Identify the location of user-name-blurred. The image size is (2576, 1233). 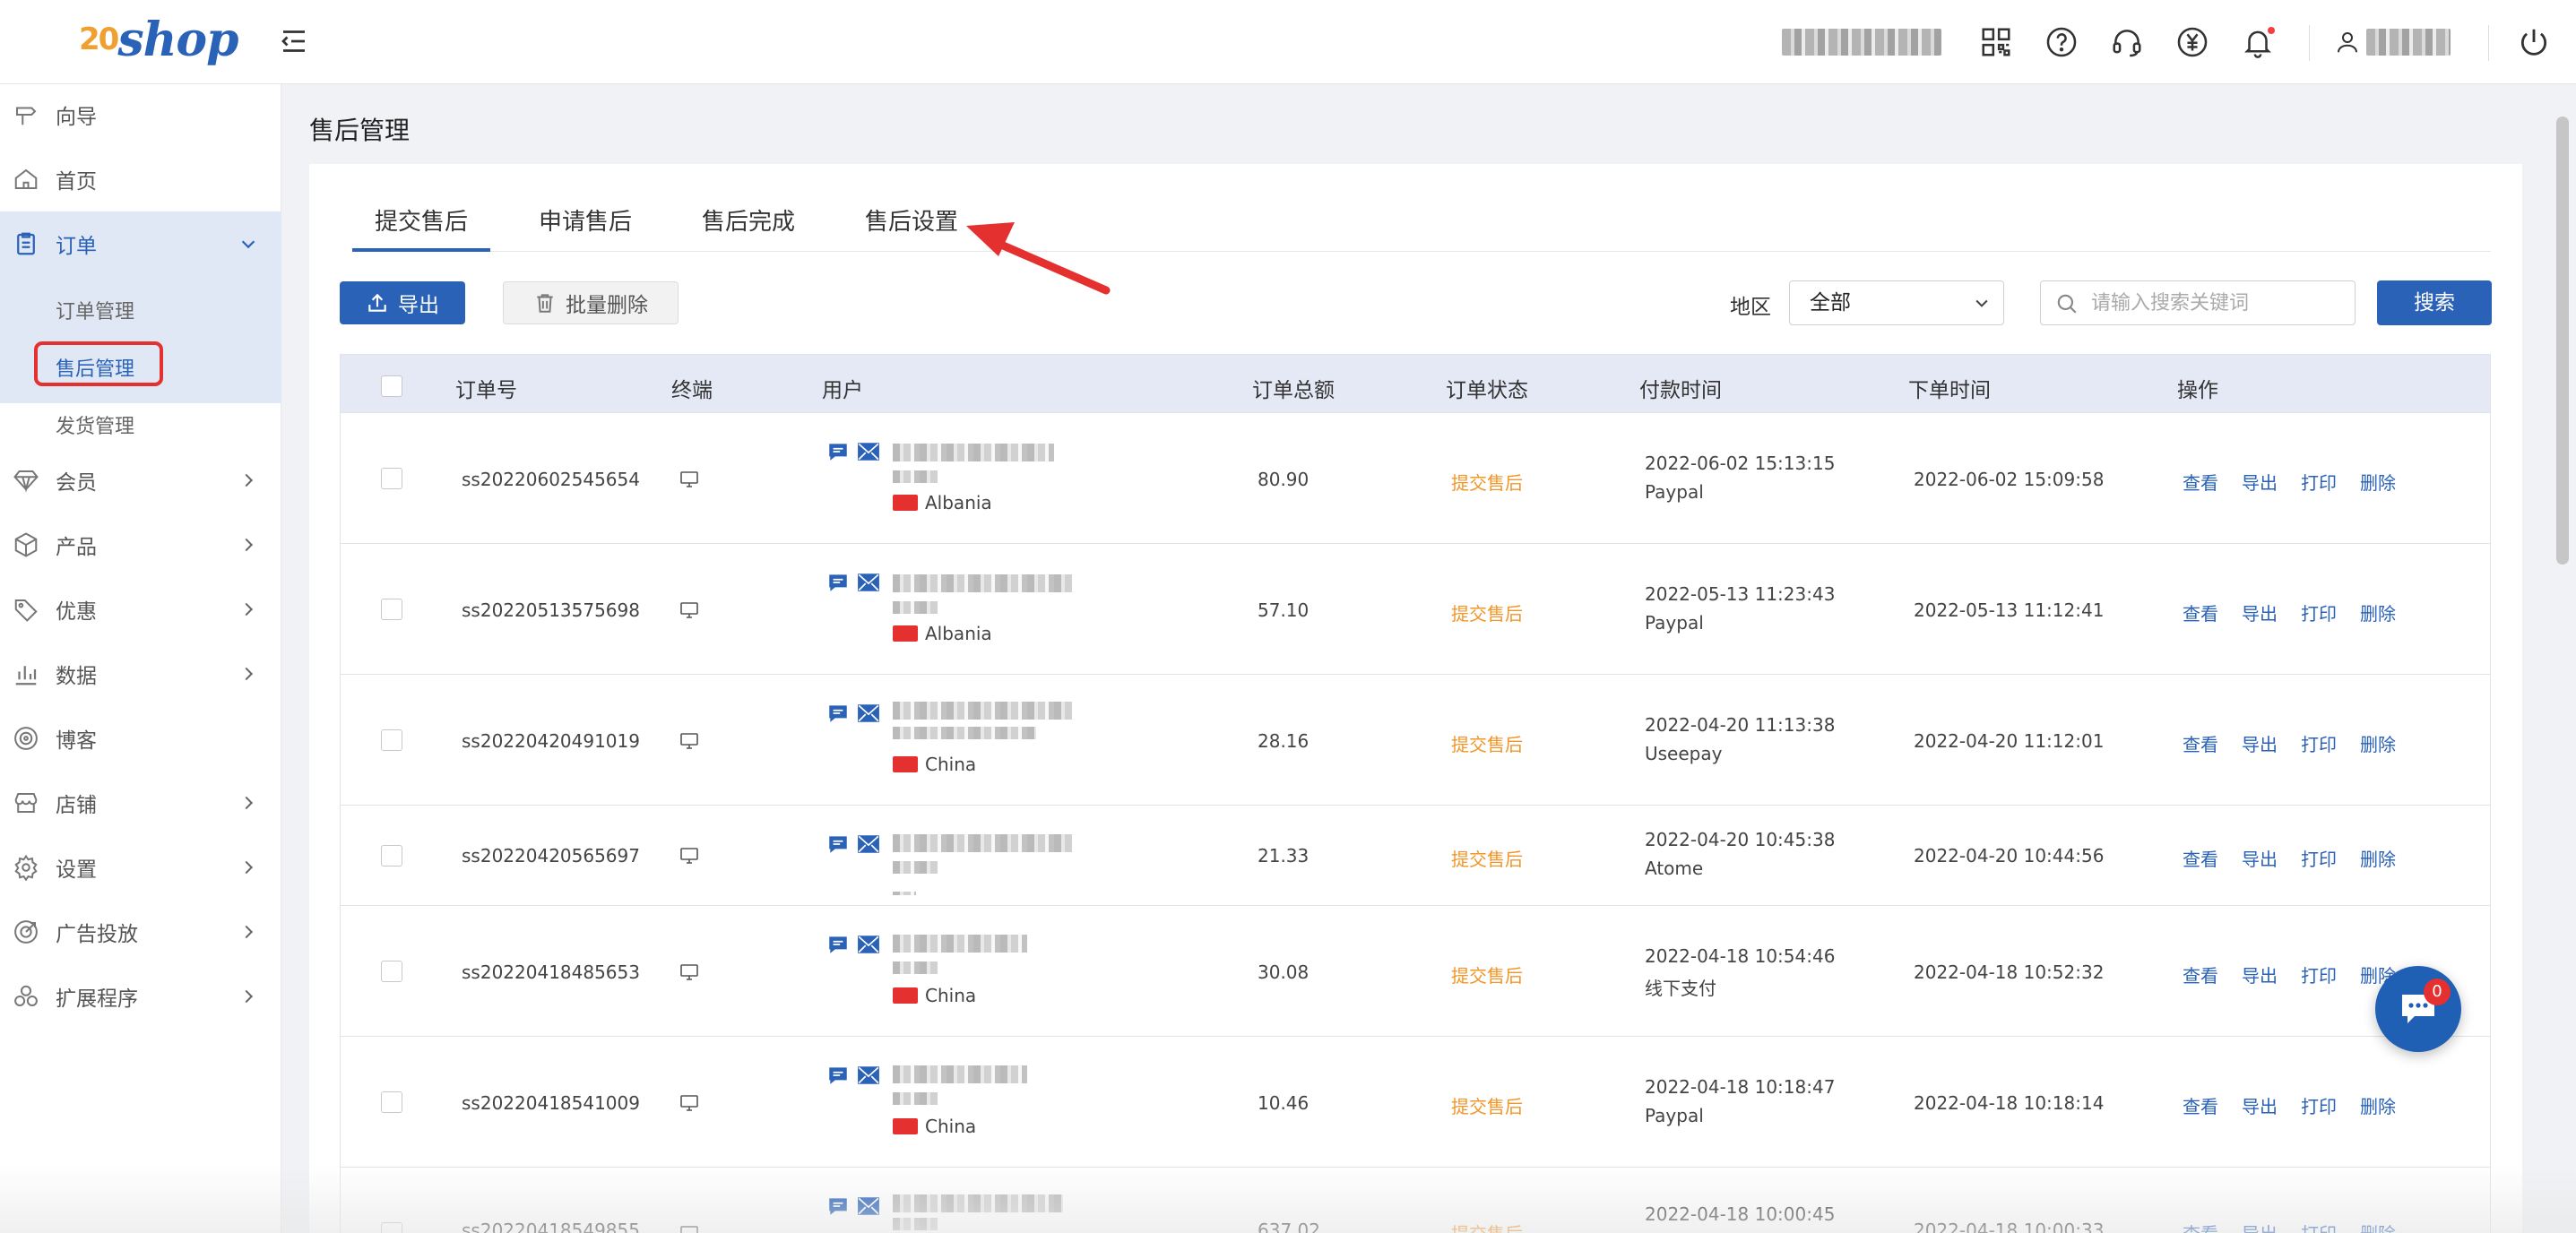
(960, 944).